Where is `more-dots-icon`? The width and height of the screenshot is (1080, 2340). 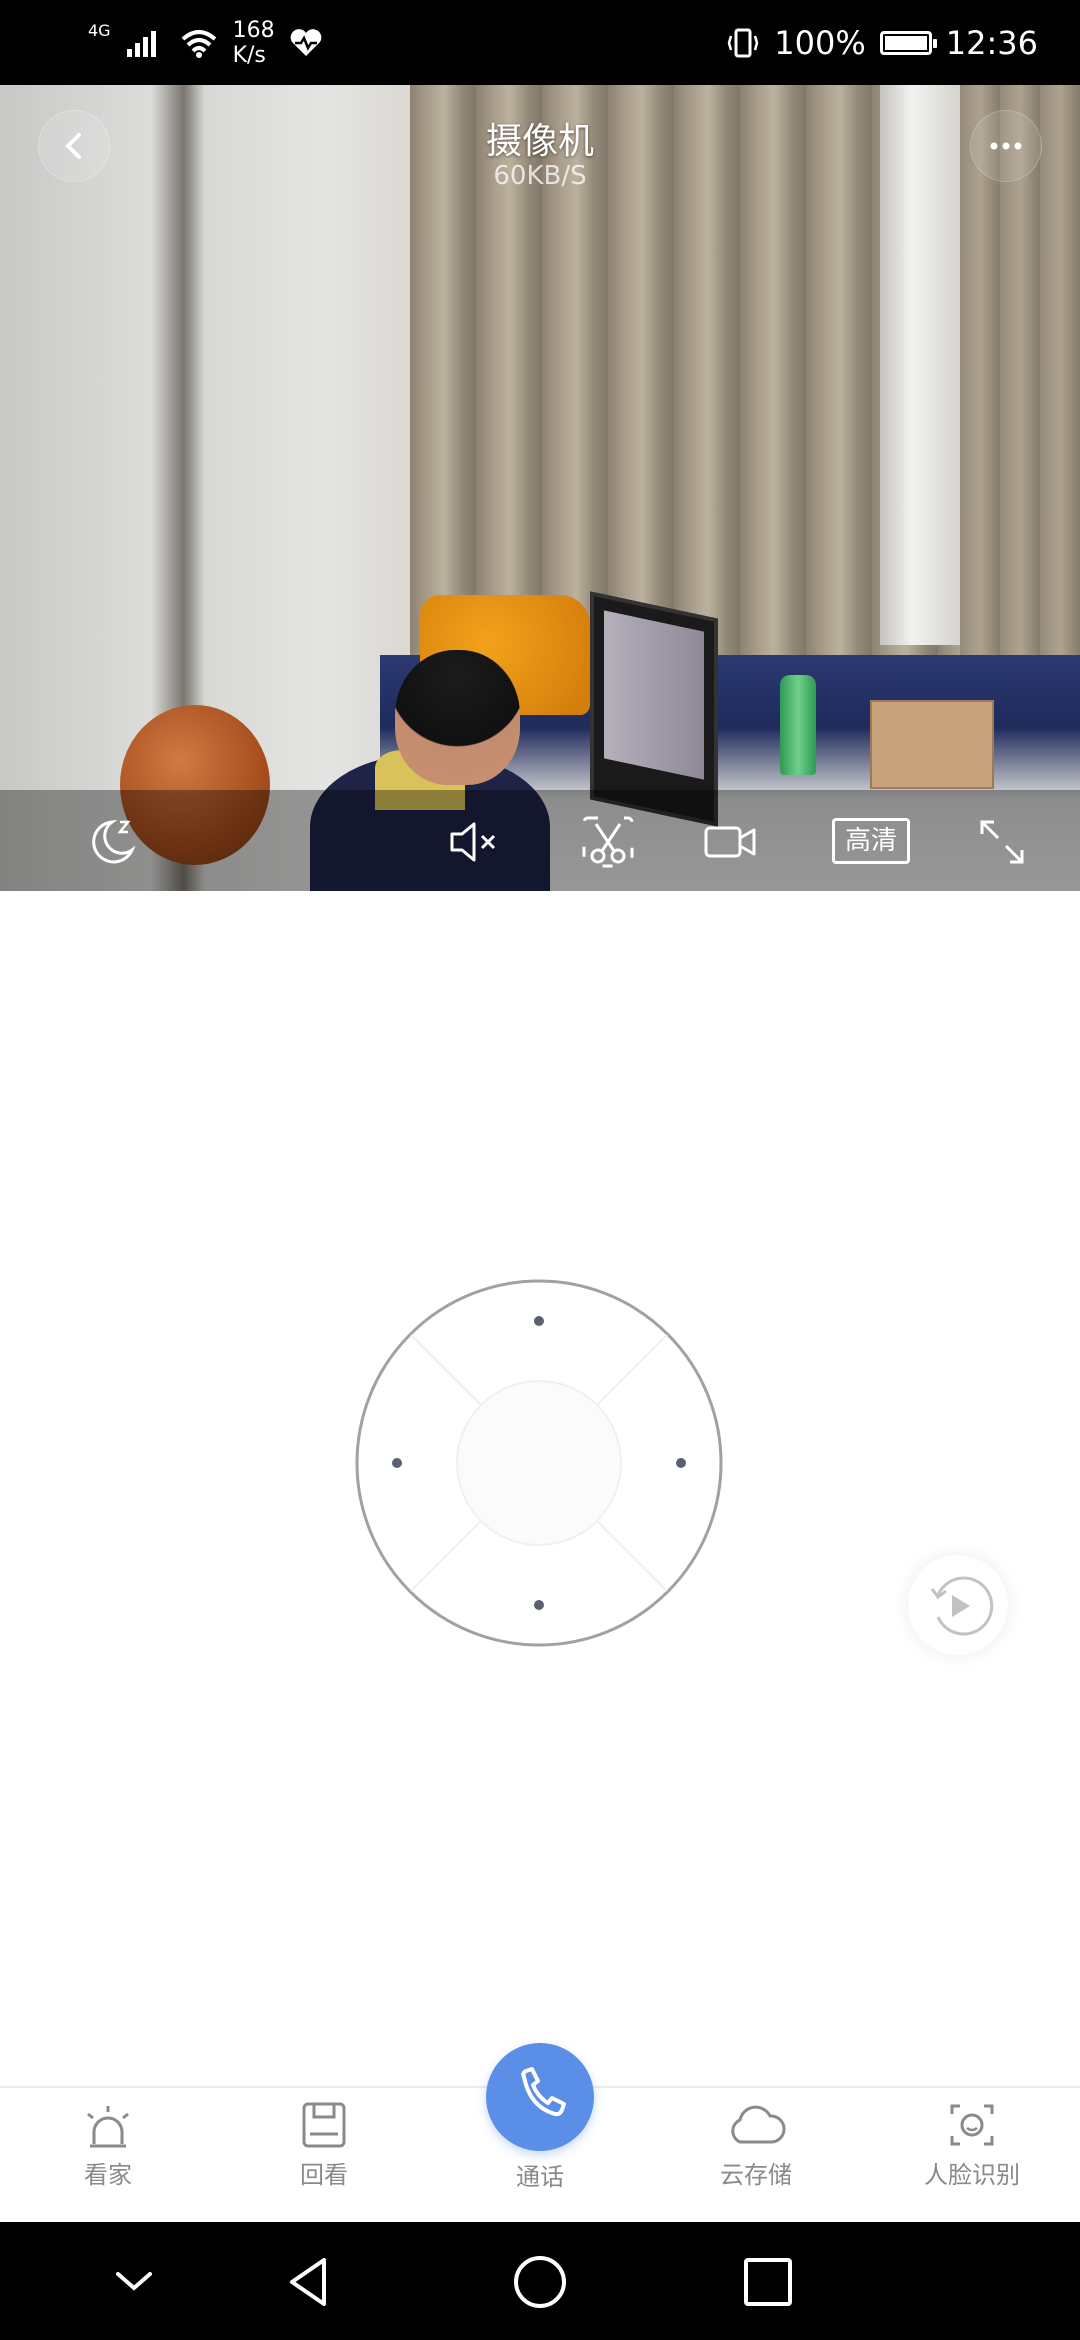 more-dots-icon is located at coordinates (1006, 146).